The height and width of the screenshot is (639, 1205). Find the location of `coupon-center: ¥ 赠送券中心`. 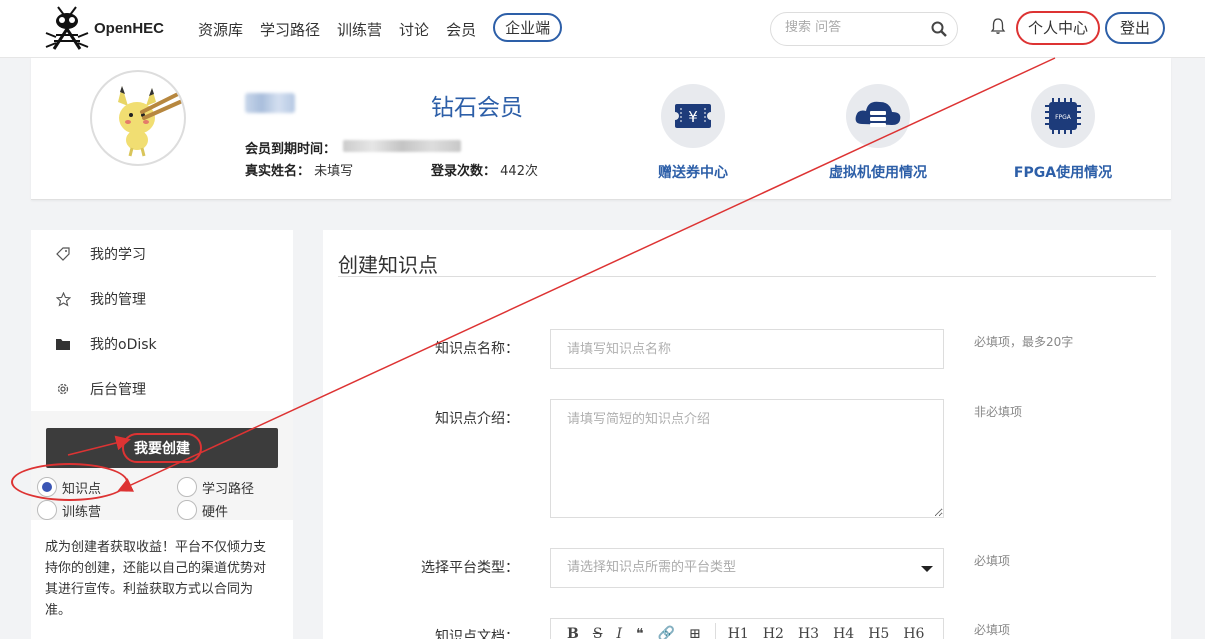

coupon-center: ¥ 赠送券中心 is located at coordinates (693, 133).